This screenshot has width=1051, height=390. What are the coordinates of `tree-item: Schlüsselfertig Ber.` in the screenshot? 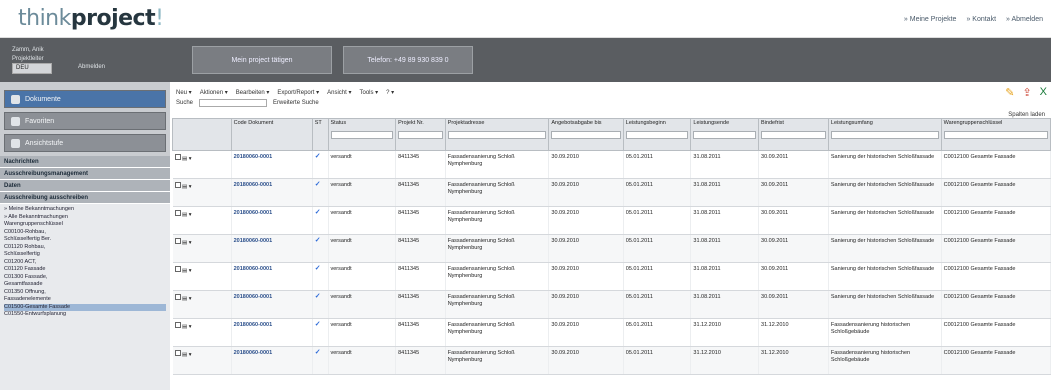 It's located at (85, 240).